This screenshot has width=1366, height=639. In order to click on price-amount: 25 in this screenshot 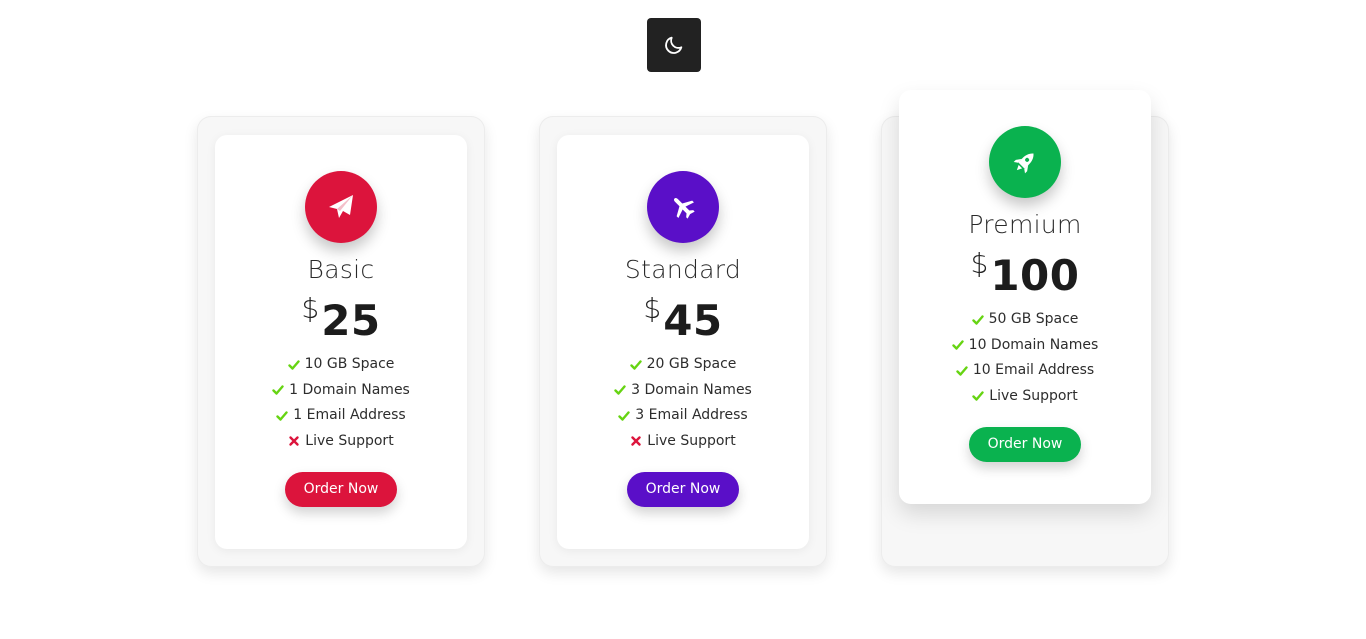, I will do `click(351, 320)`.